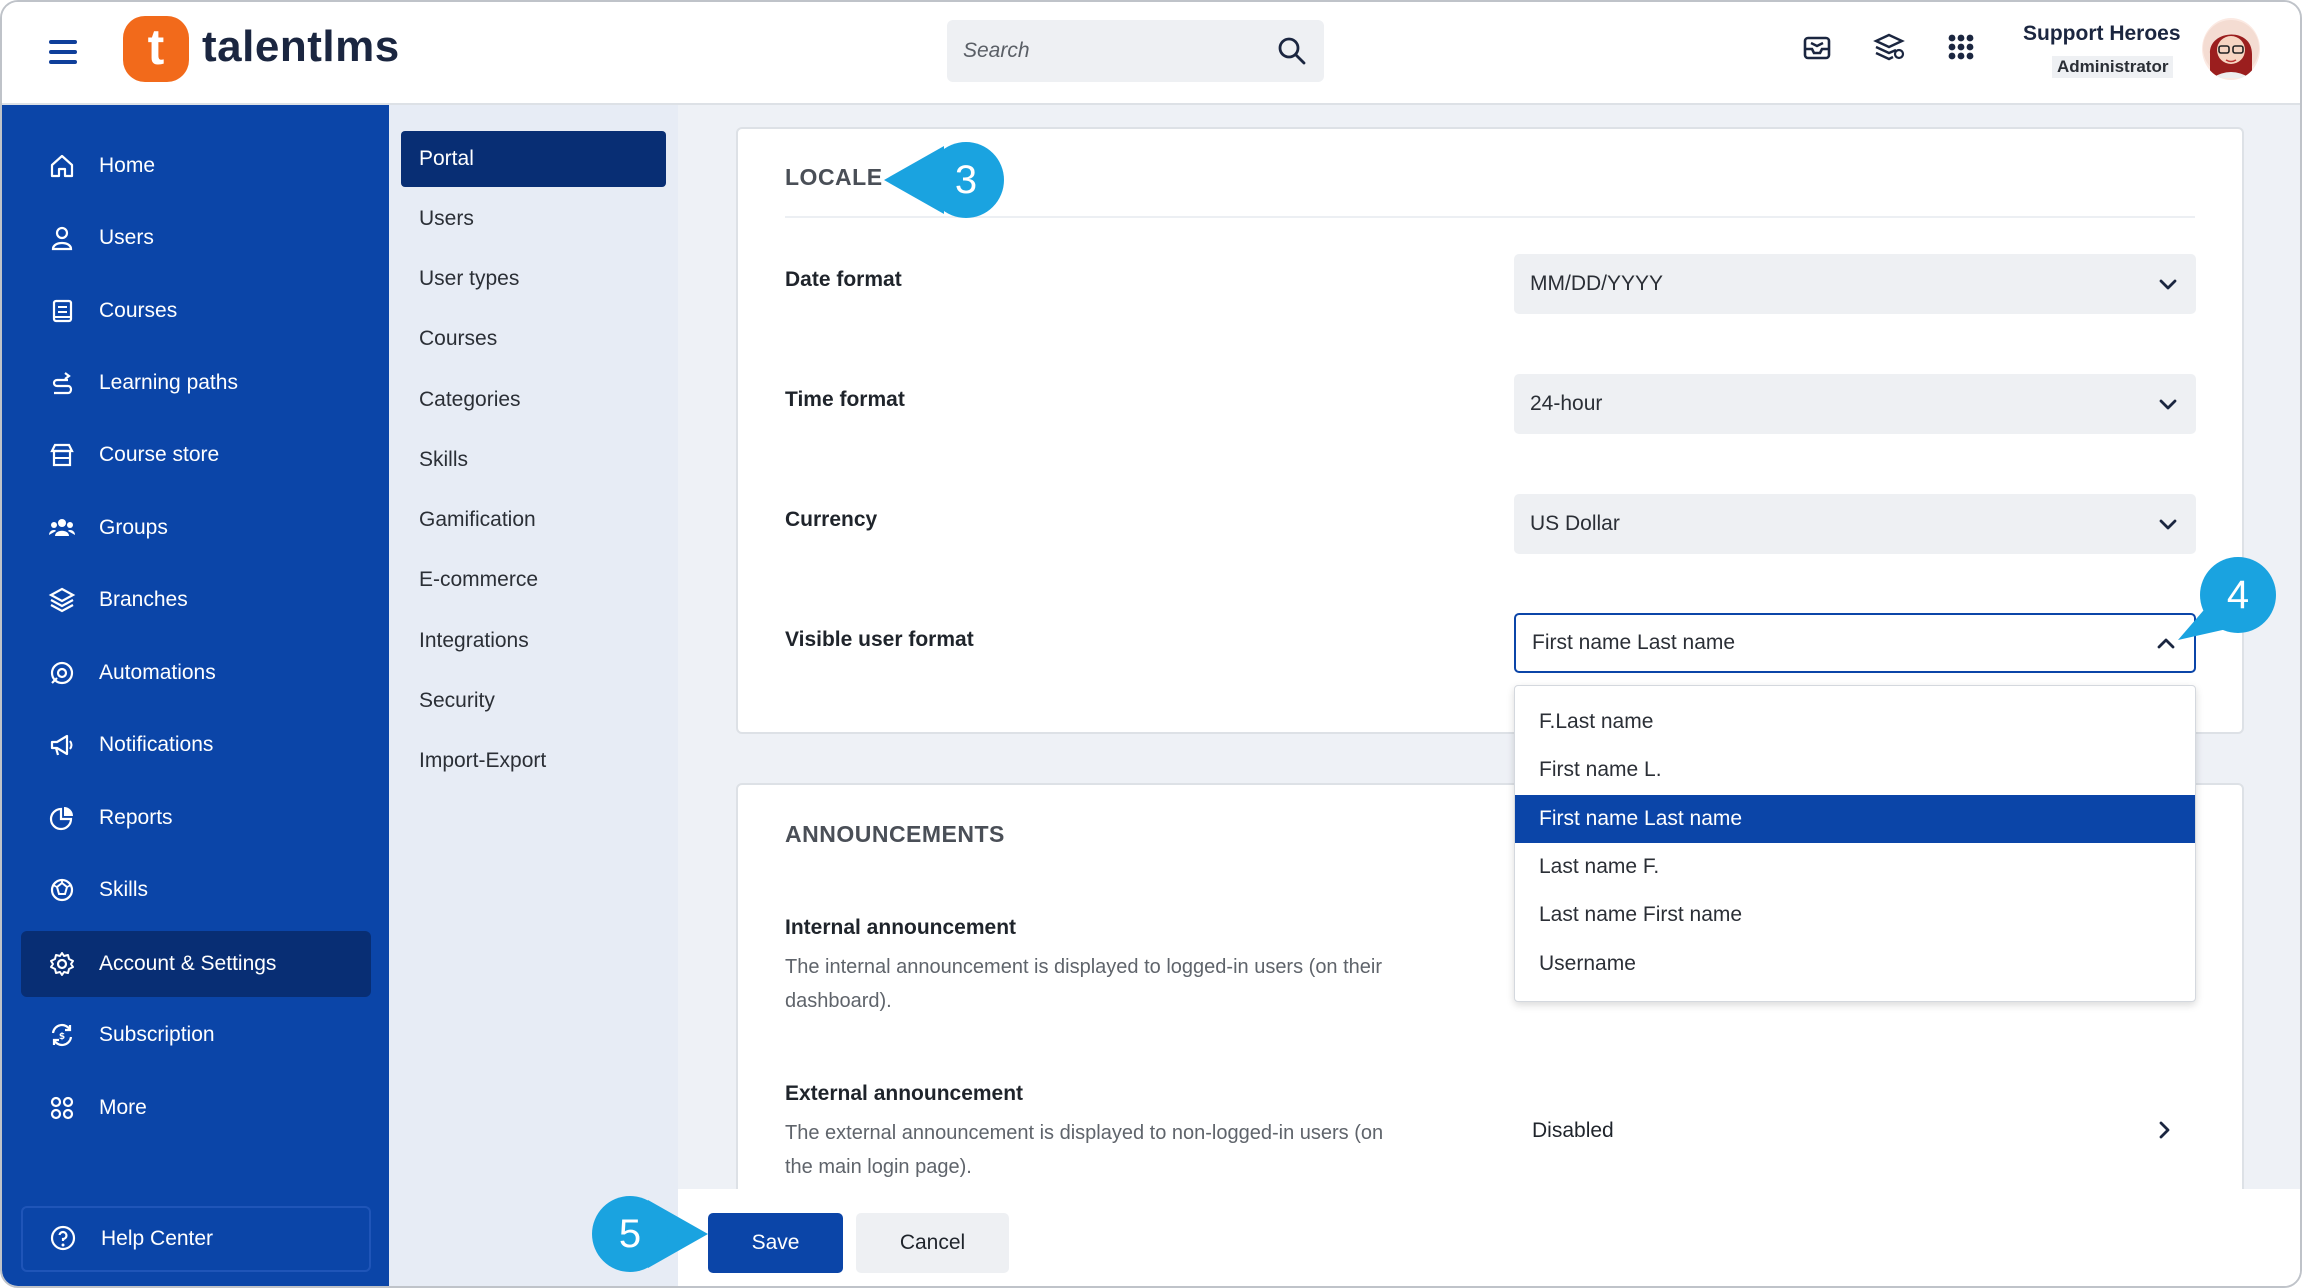  I want to click on avatar, so click(2231, 49).